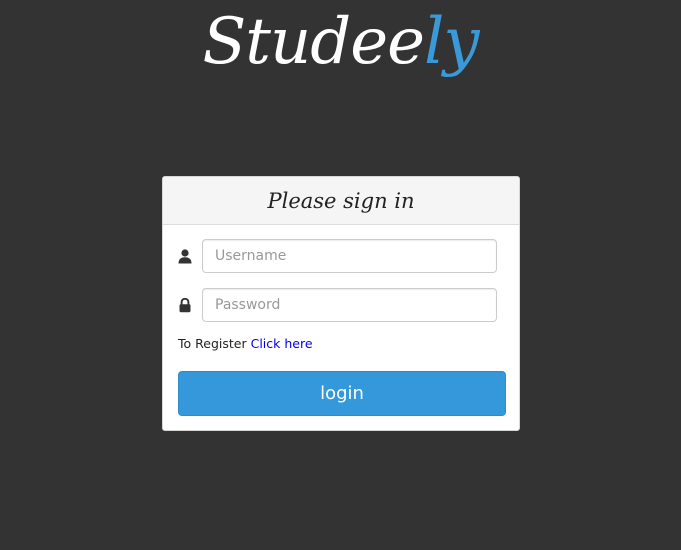 Image resolution: width=681 pixels, height=550 pixels. What do you see at coordinates (185, 256) in the screenshot?
I see `user-icon` at bounding box center [185, 256].